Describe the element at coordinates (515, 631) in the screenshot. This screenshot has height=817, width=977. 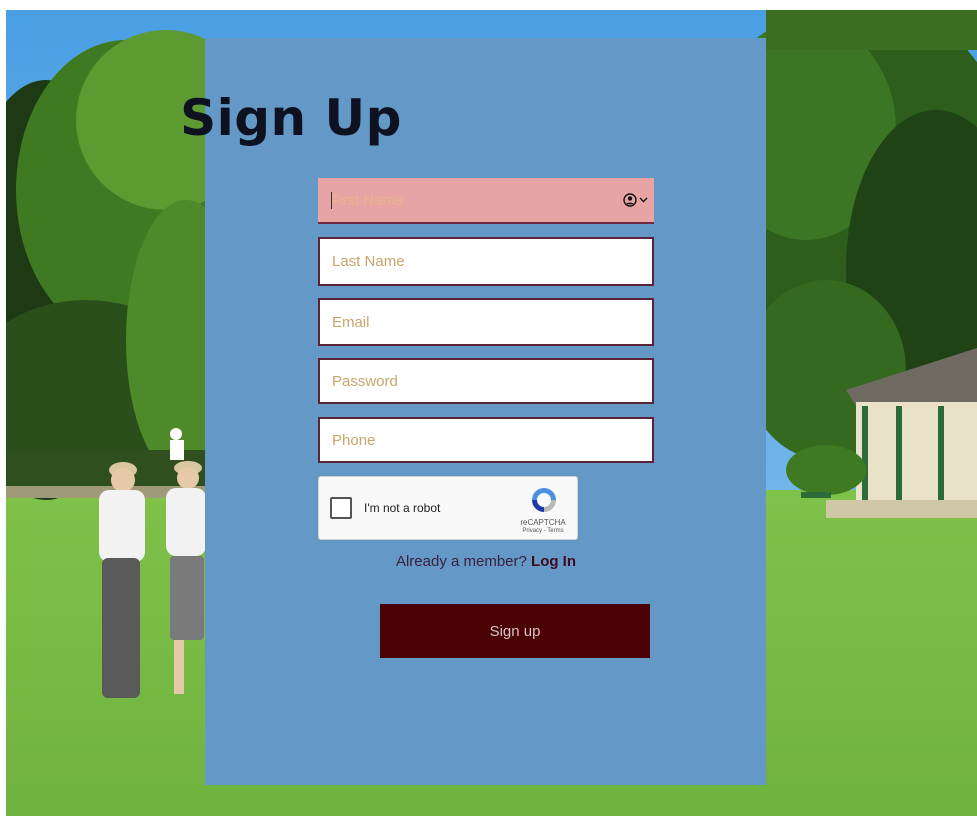
I see `sign-up-button: Sign up` at that location.